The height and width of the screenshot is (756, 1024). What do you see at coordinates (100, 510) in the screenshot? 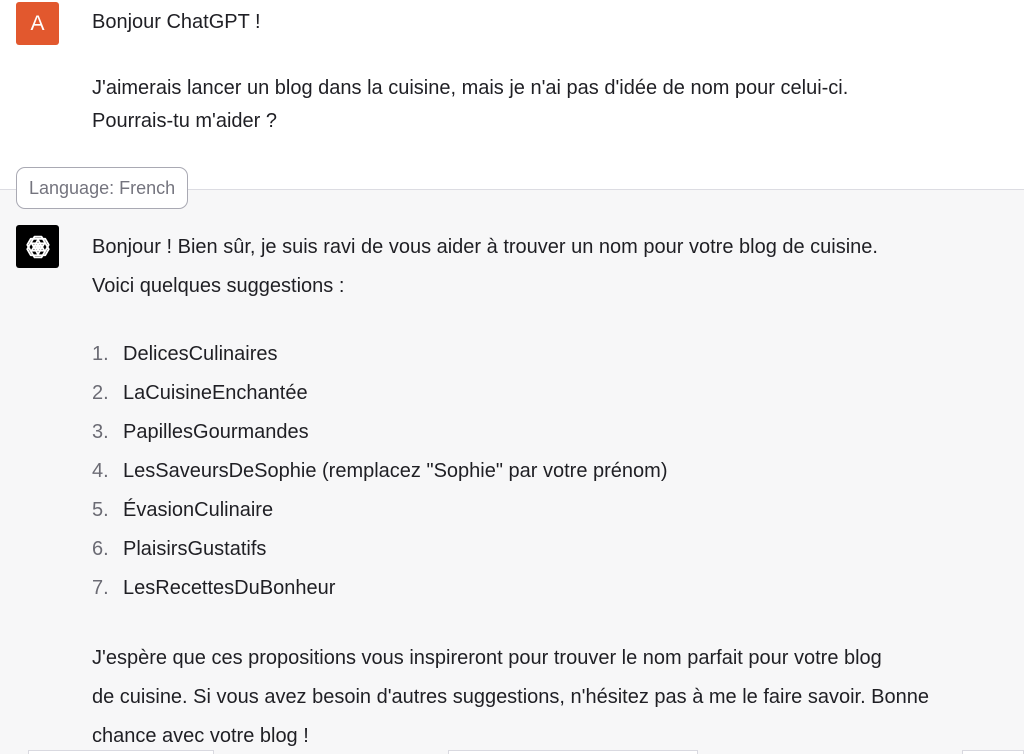
I see `list-number: 5.` at bounding box center [100, 510].